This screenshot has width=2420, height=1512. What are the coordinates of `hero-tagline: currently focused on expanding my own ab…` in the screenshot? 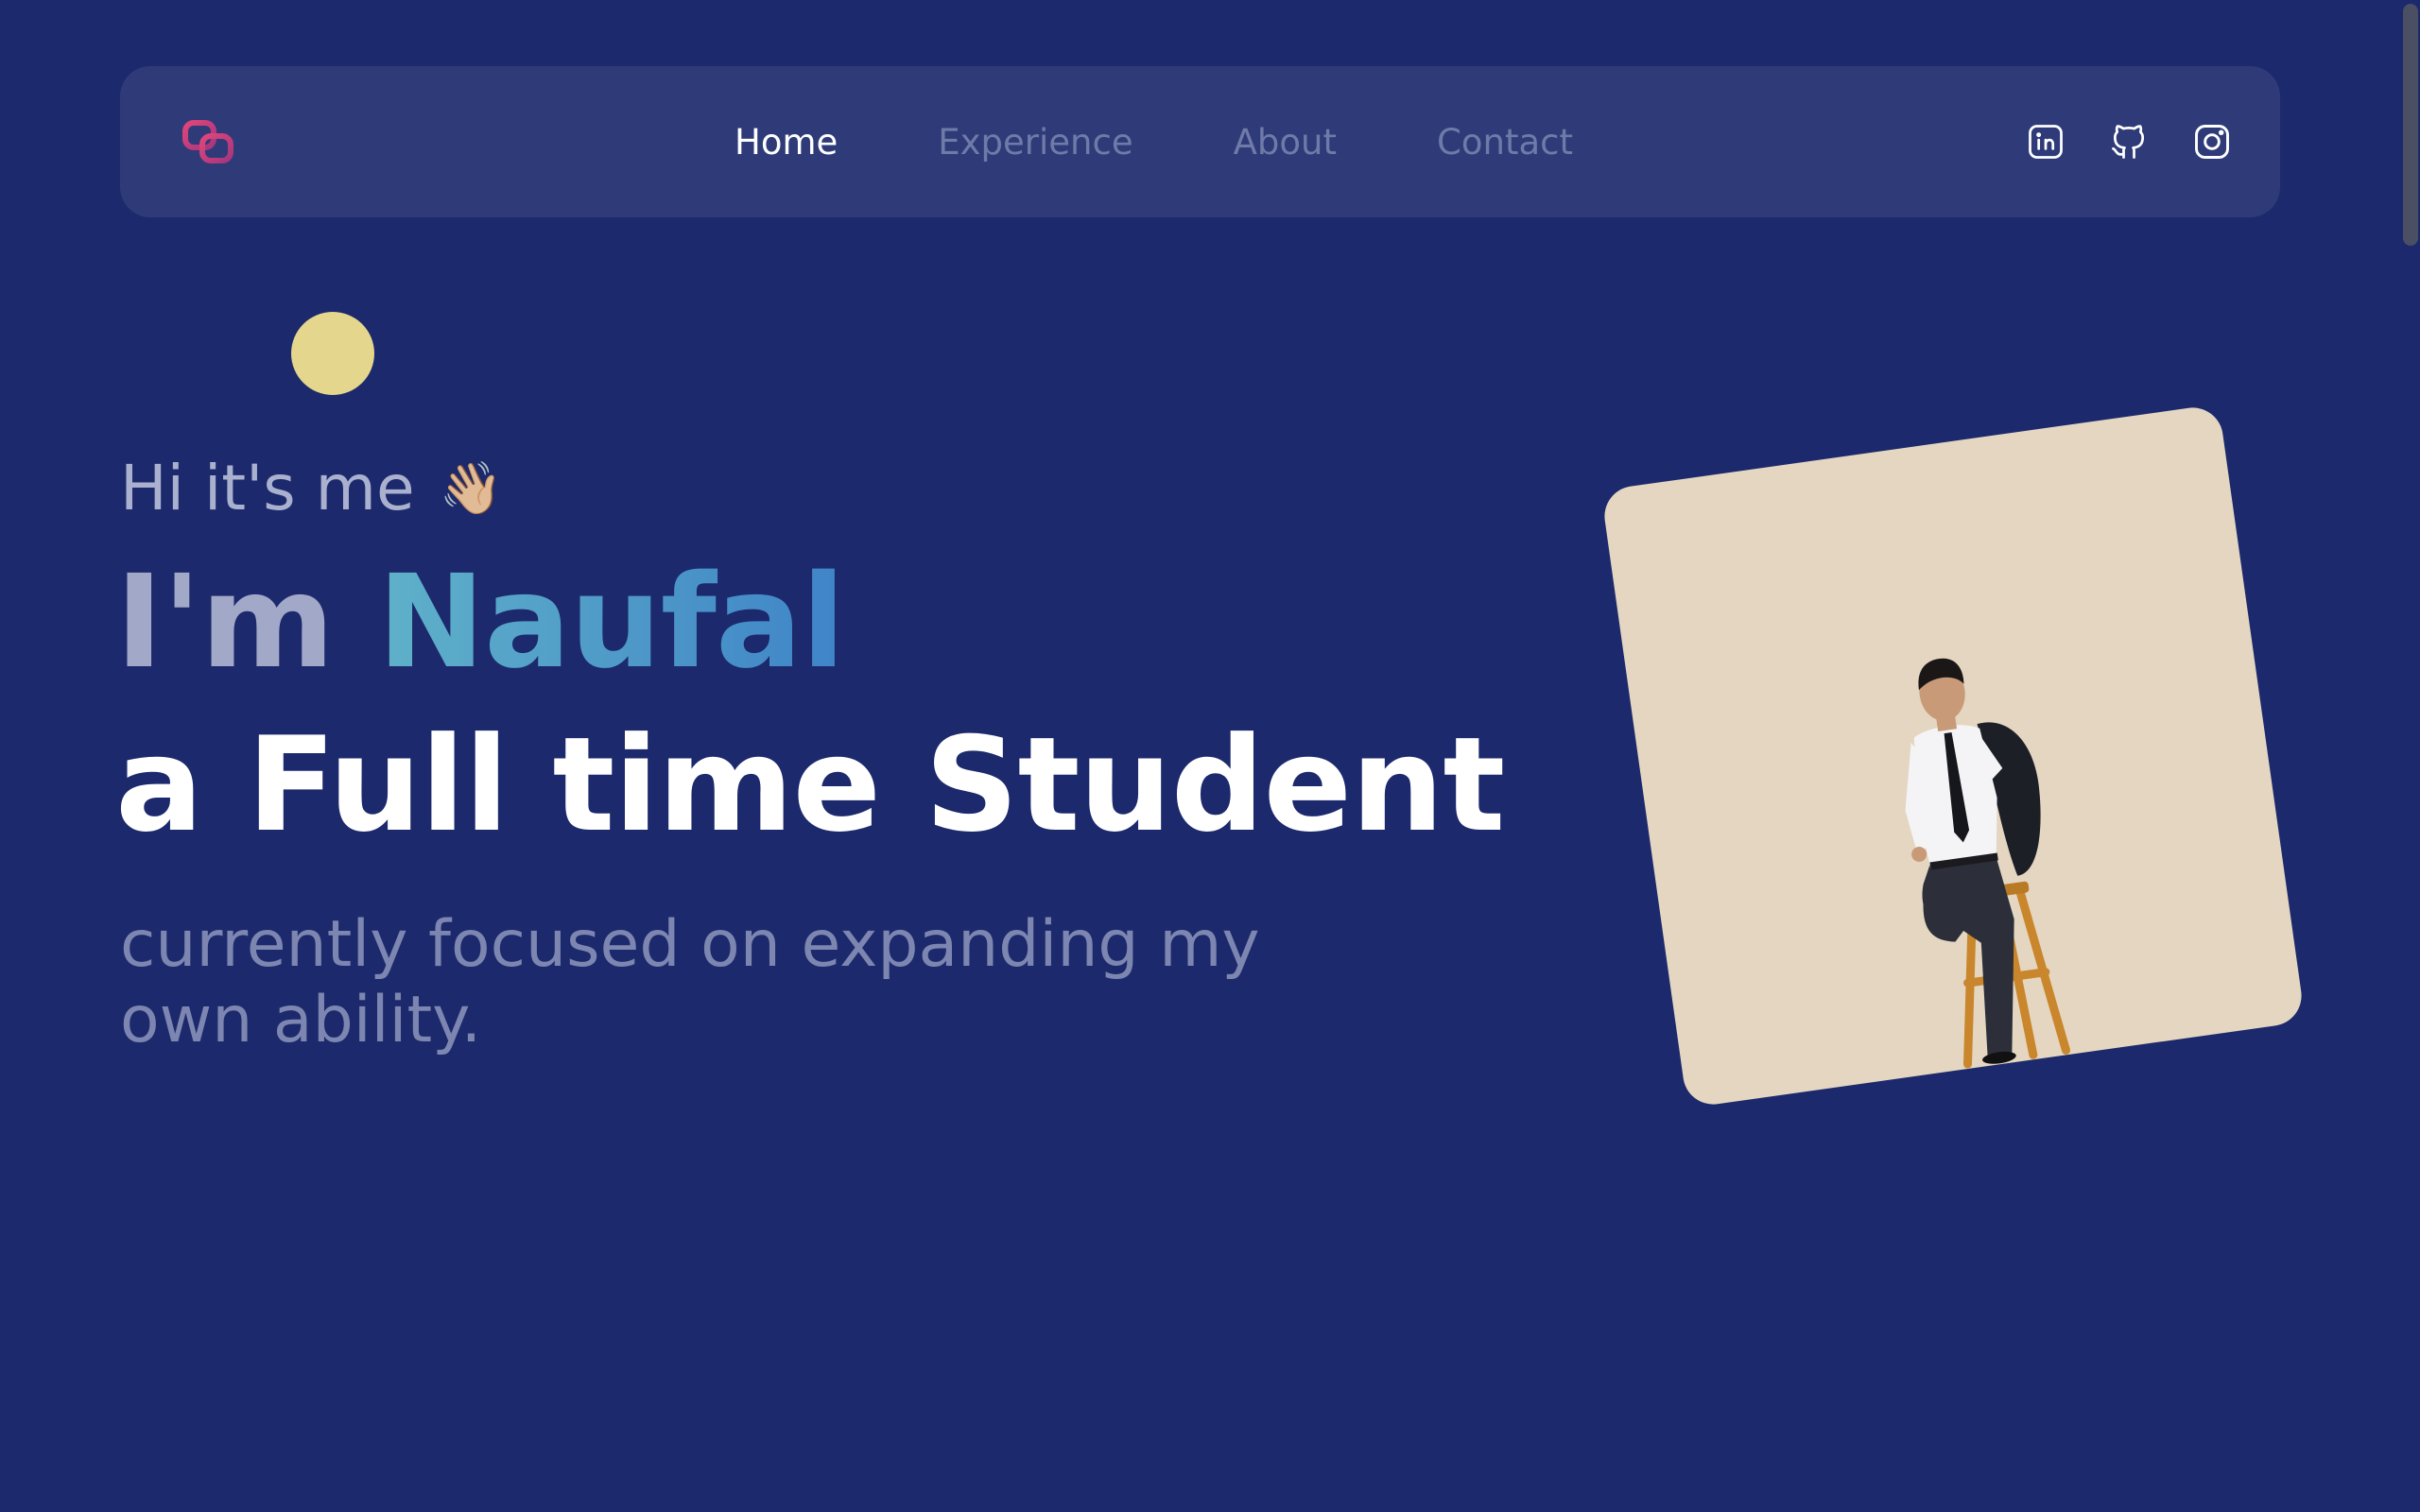 It's located at (690, 982).